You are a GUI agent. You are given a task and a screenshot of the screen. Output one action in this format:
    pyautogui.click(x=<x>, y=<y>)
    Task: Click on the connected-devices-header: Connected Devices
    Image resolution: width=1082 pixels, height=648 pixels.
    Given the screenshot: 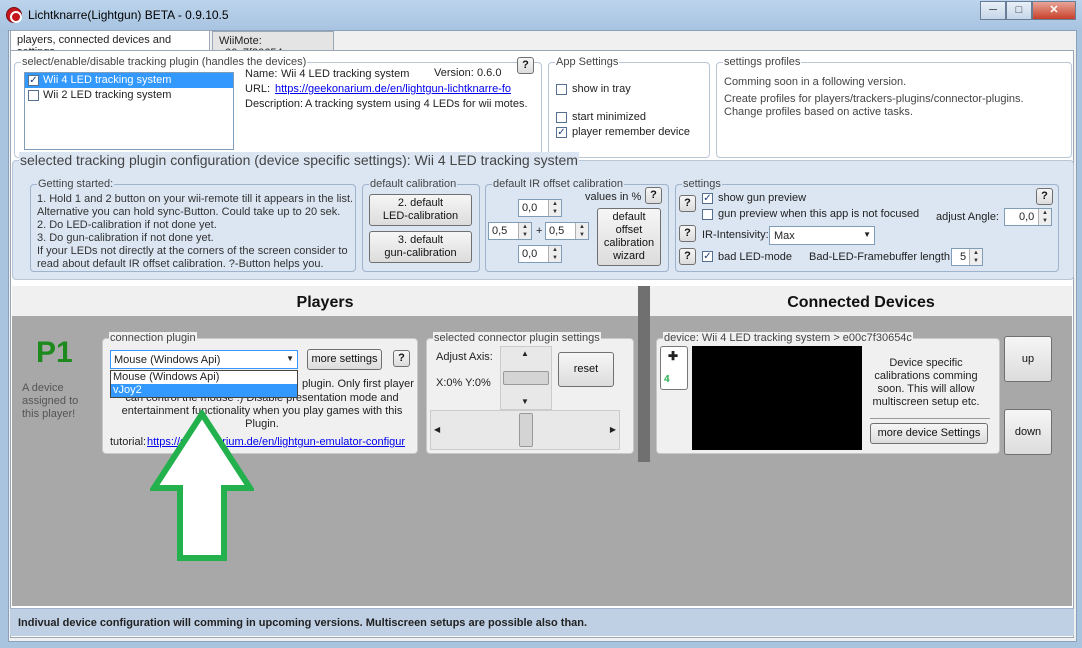 What is the action you would take?
    pyautogui.click(x=861, y=301)
    